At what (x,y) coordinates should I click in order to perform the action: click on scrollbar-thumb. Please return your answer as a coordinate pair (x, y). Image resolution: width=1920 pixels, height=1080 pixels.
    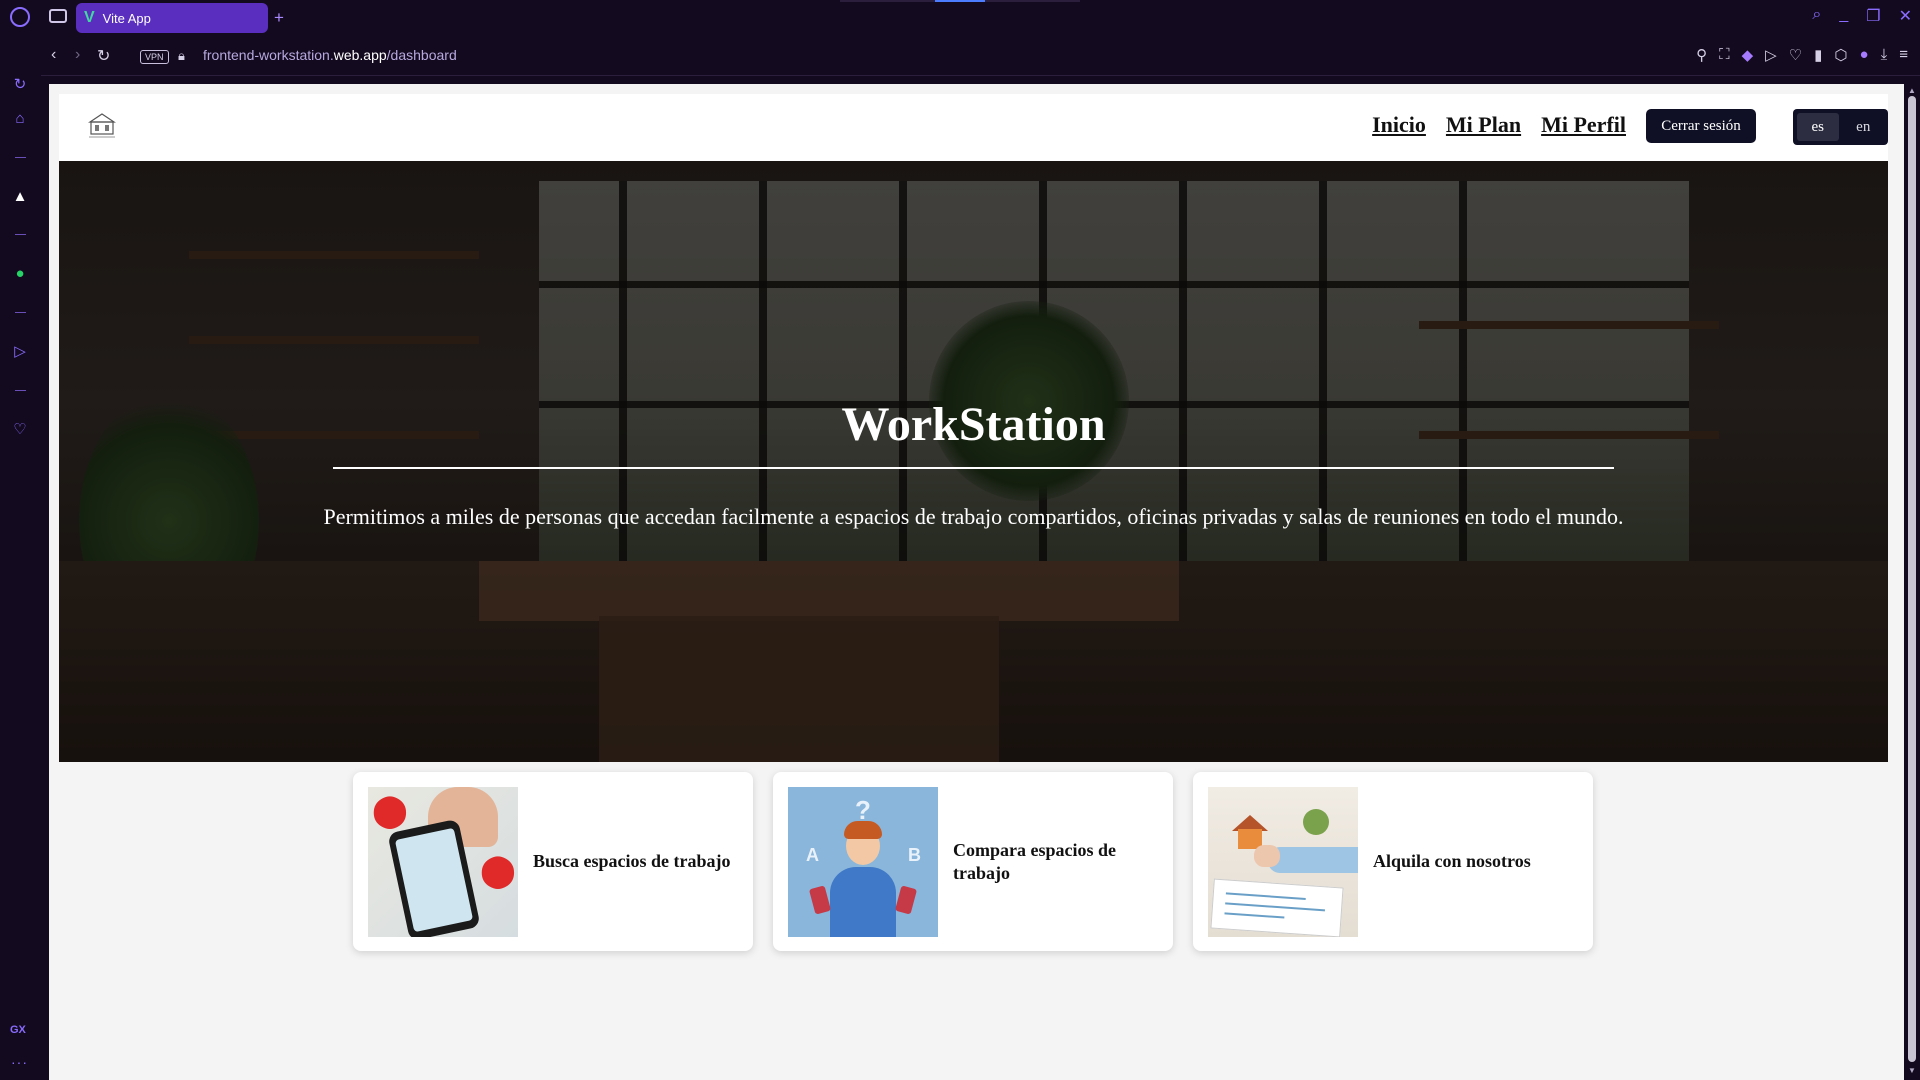
    Looking at the image, I should click on (1912, 579).